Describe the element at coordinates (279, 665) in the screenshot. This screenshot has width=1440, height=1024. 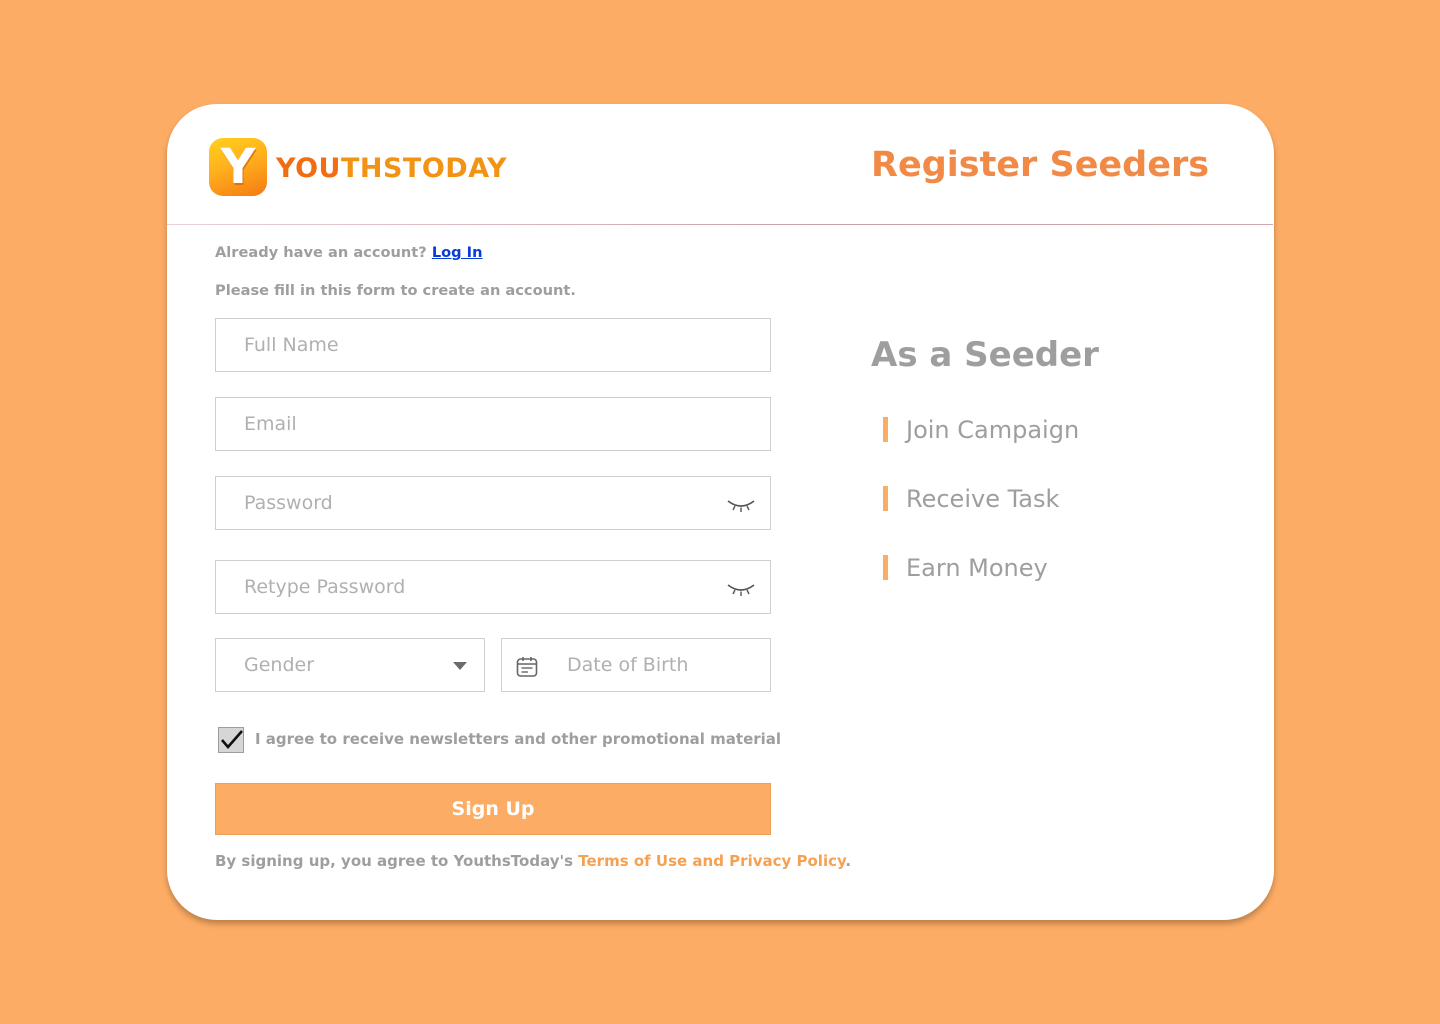
I see `gender-placeholder: Gender` at that location.